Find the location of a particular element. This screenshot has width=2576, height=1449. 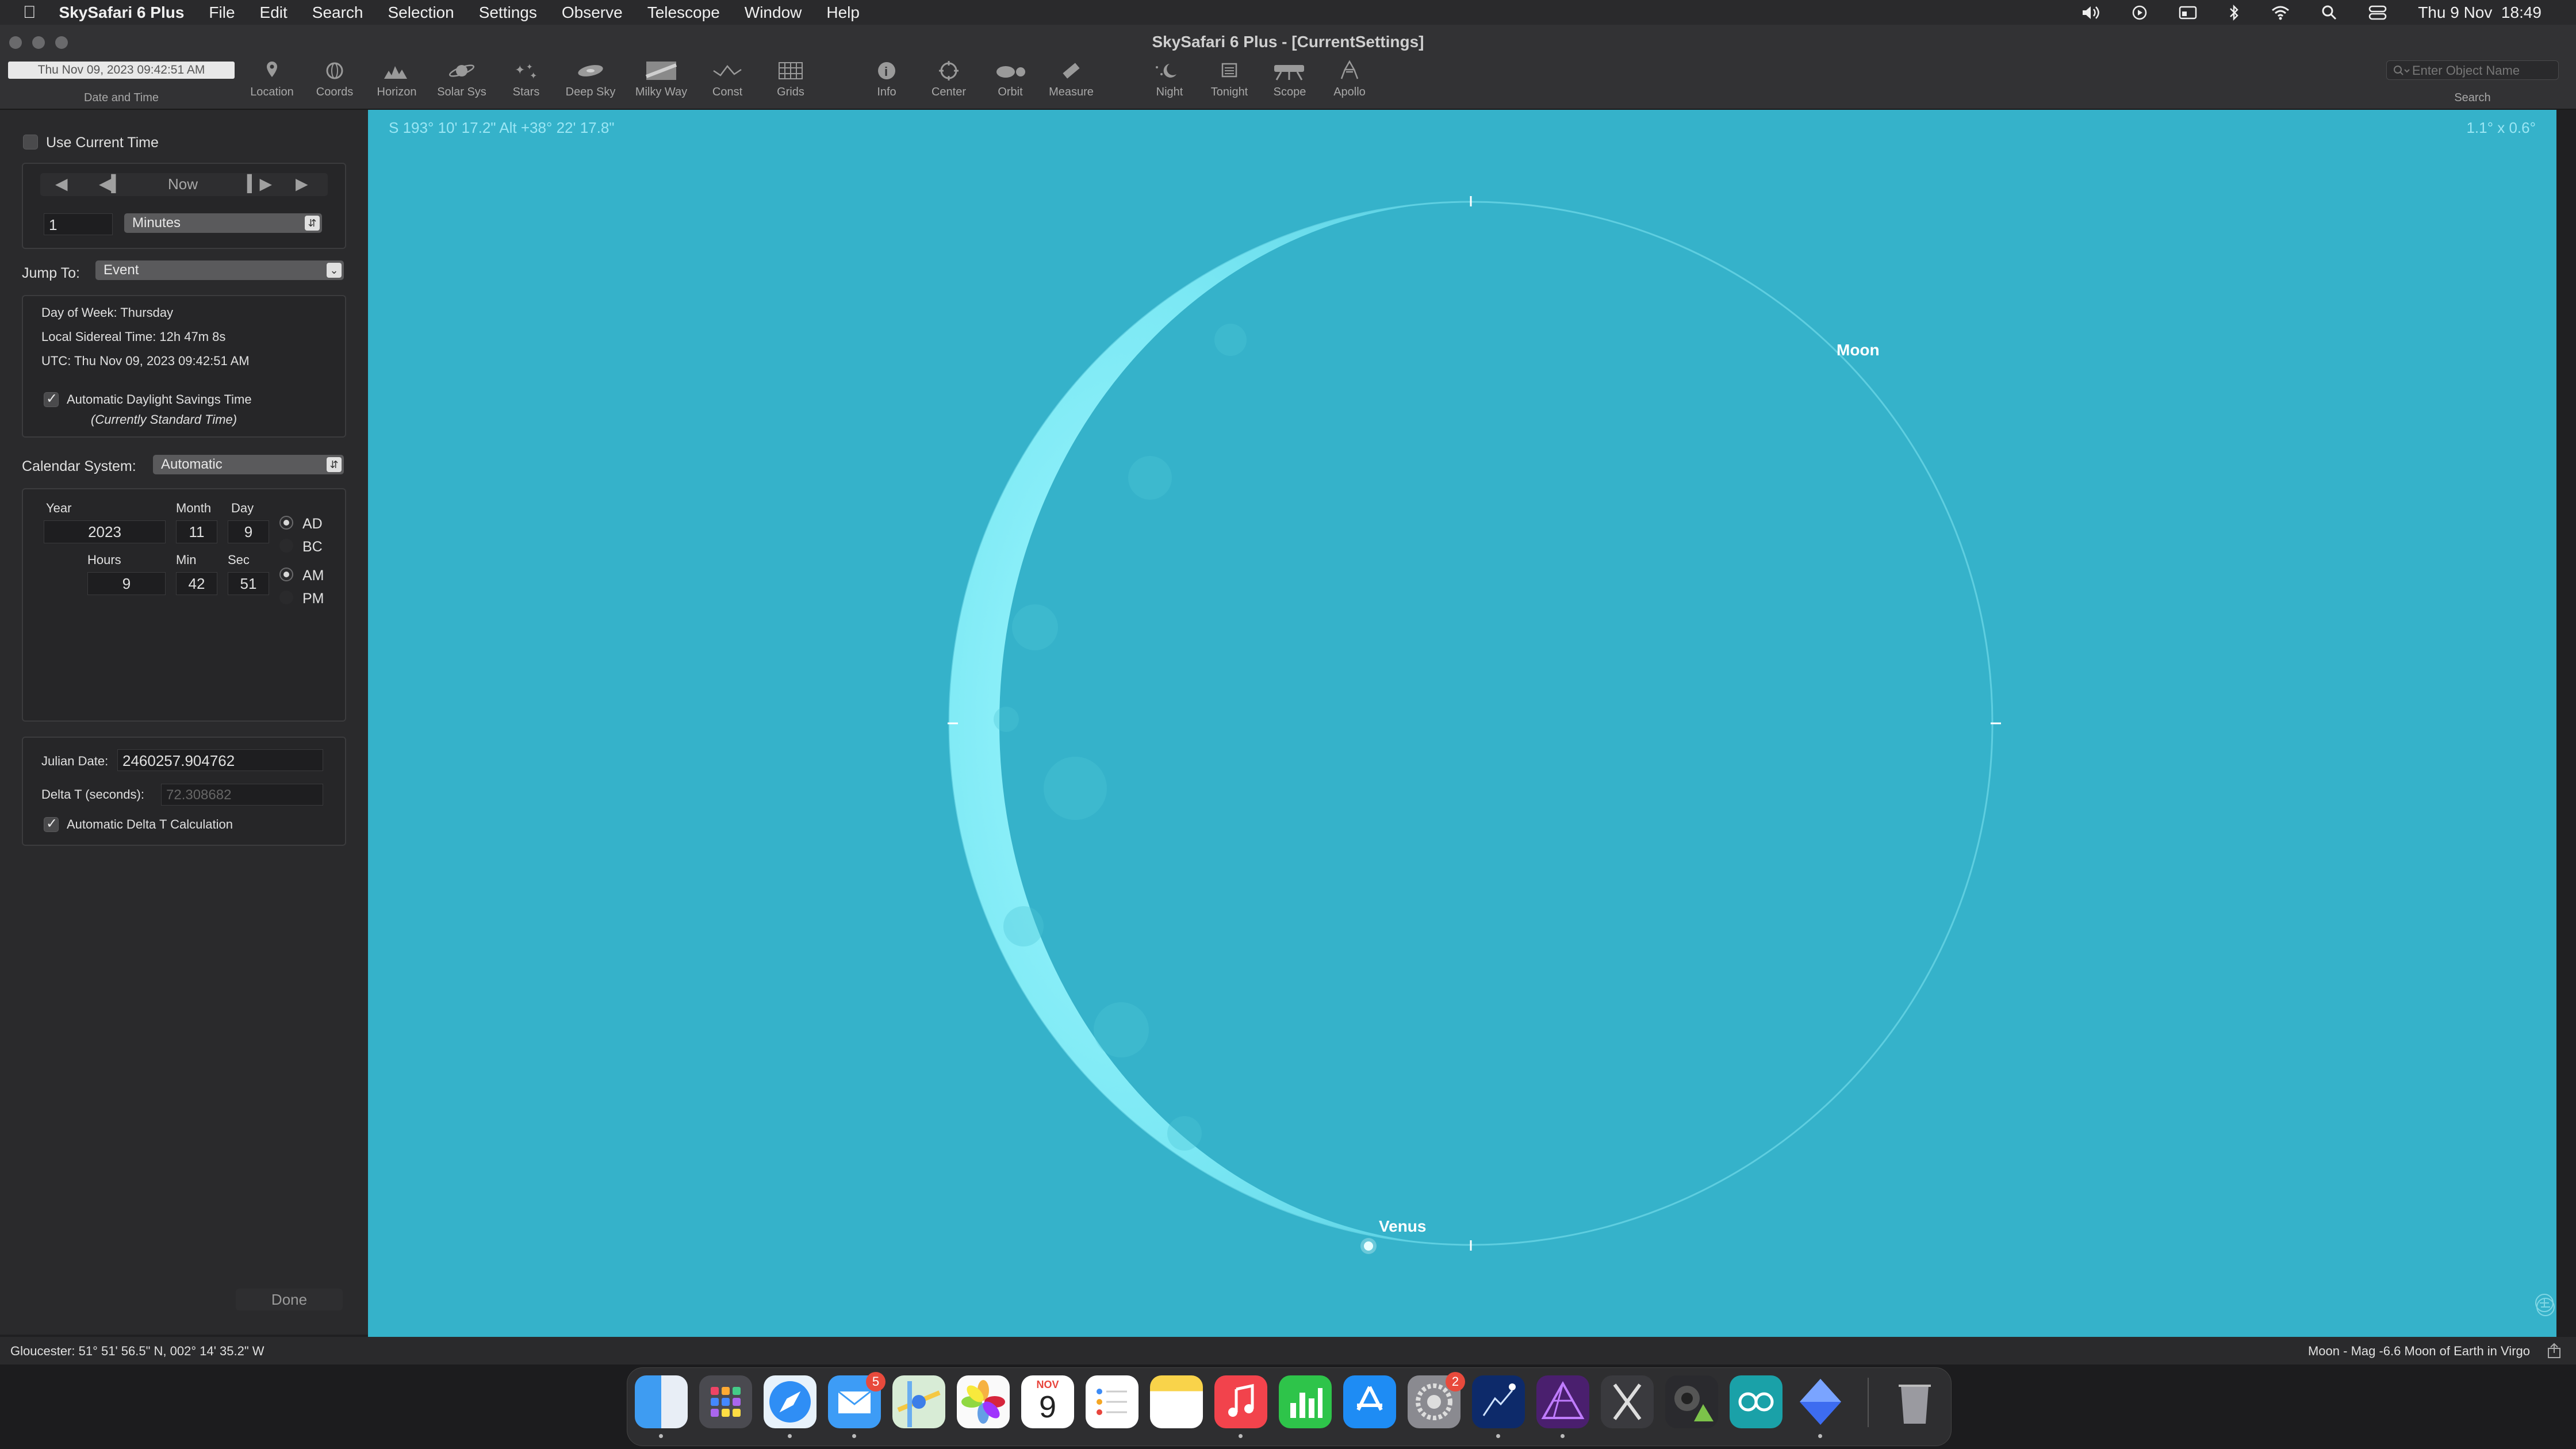

svg-text: i is located at coordinates (886, 71).